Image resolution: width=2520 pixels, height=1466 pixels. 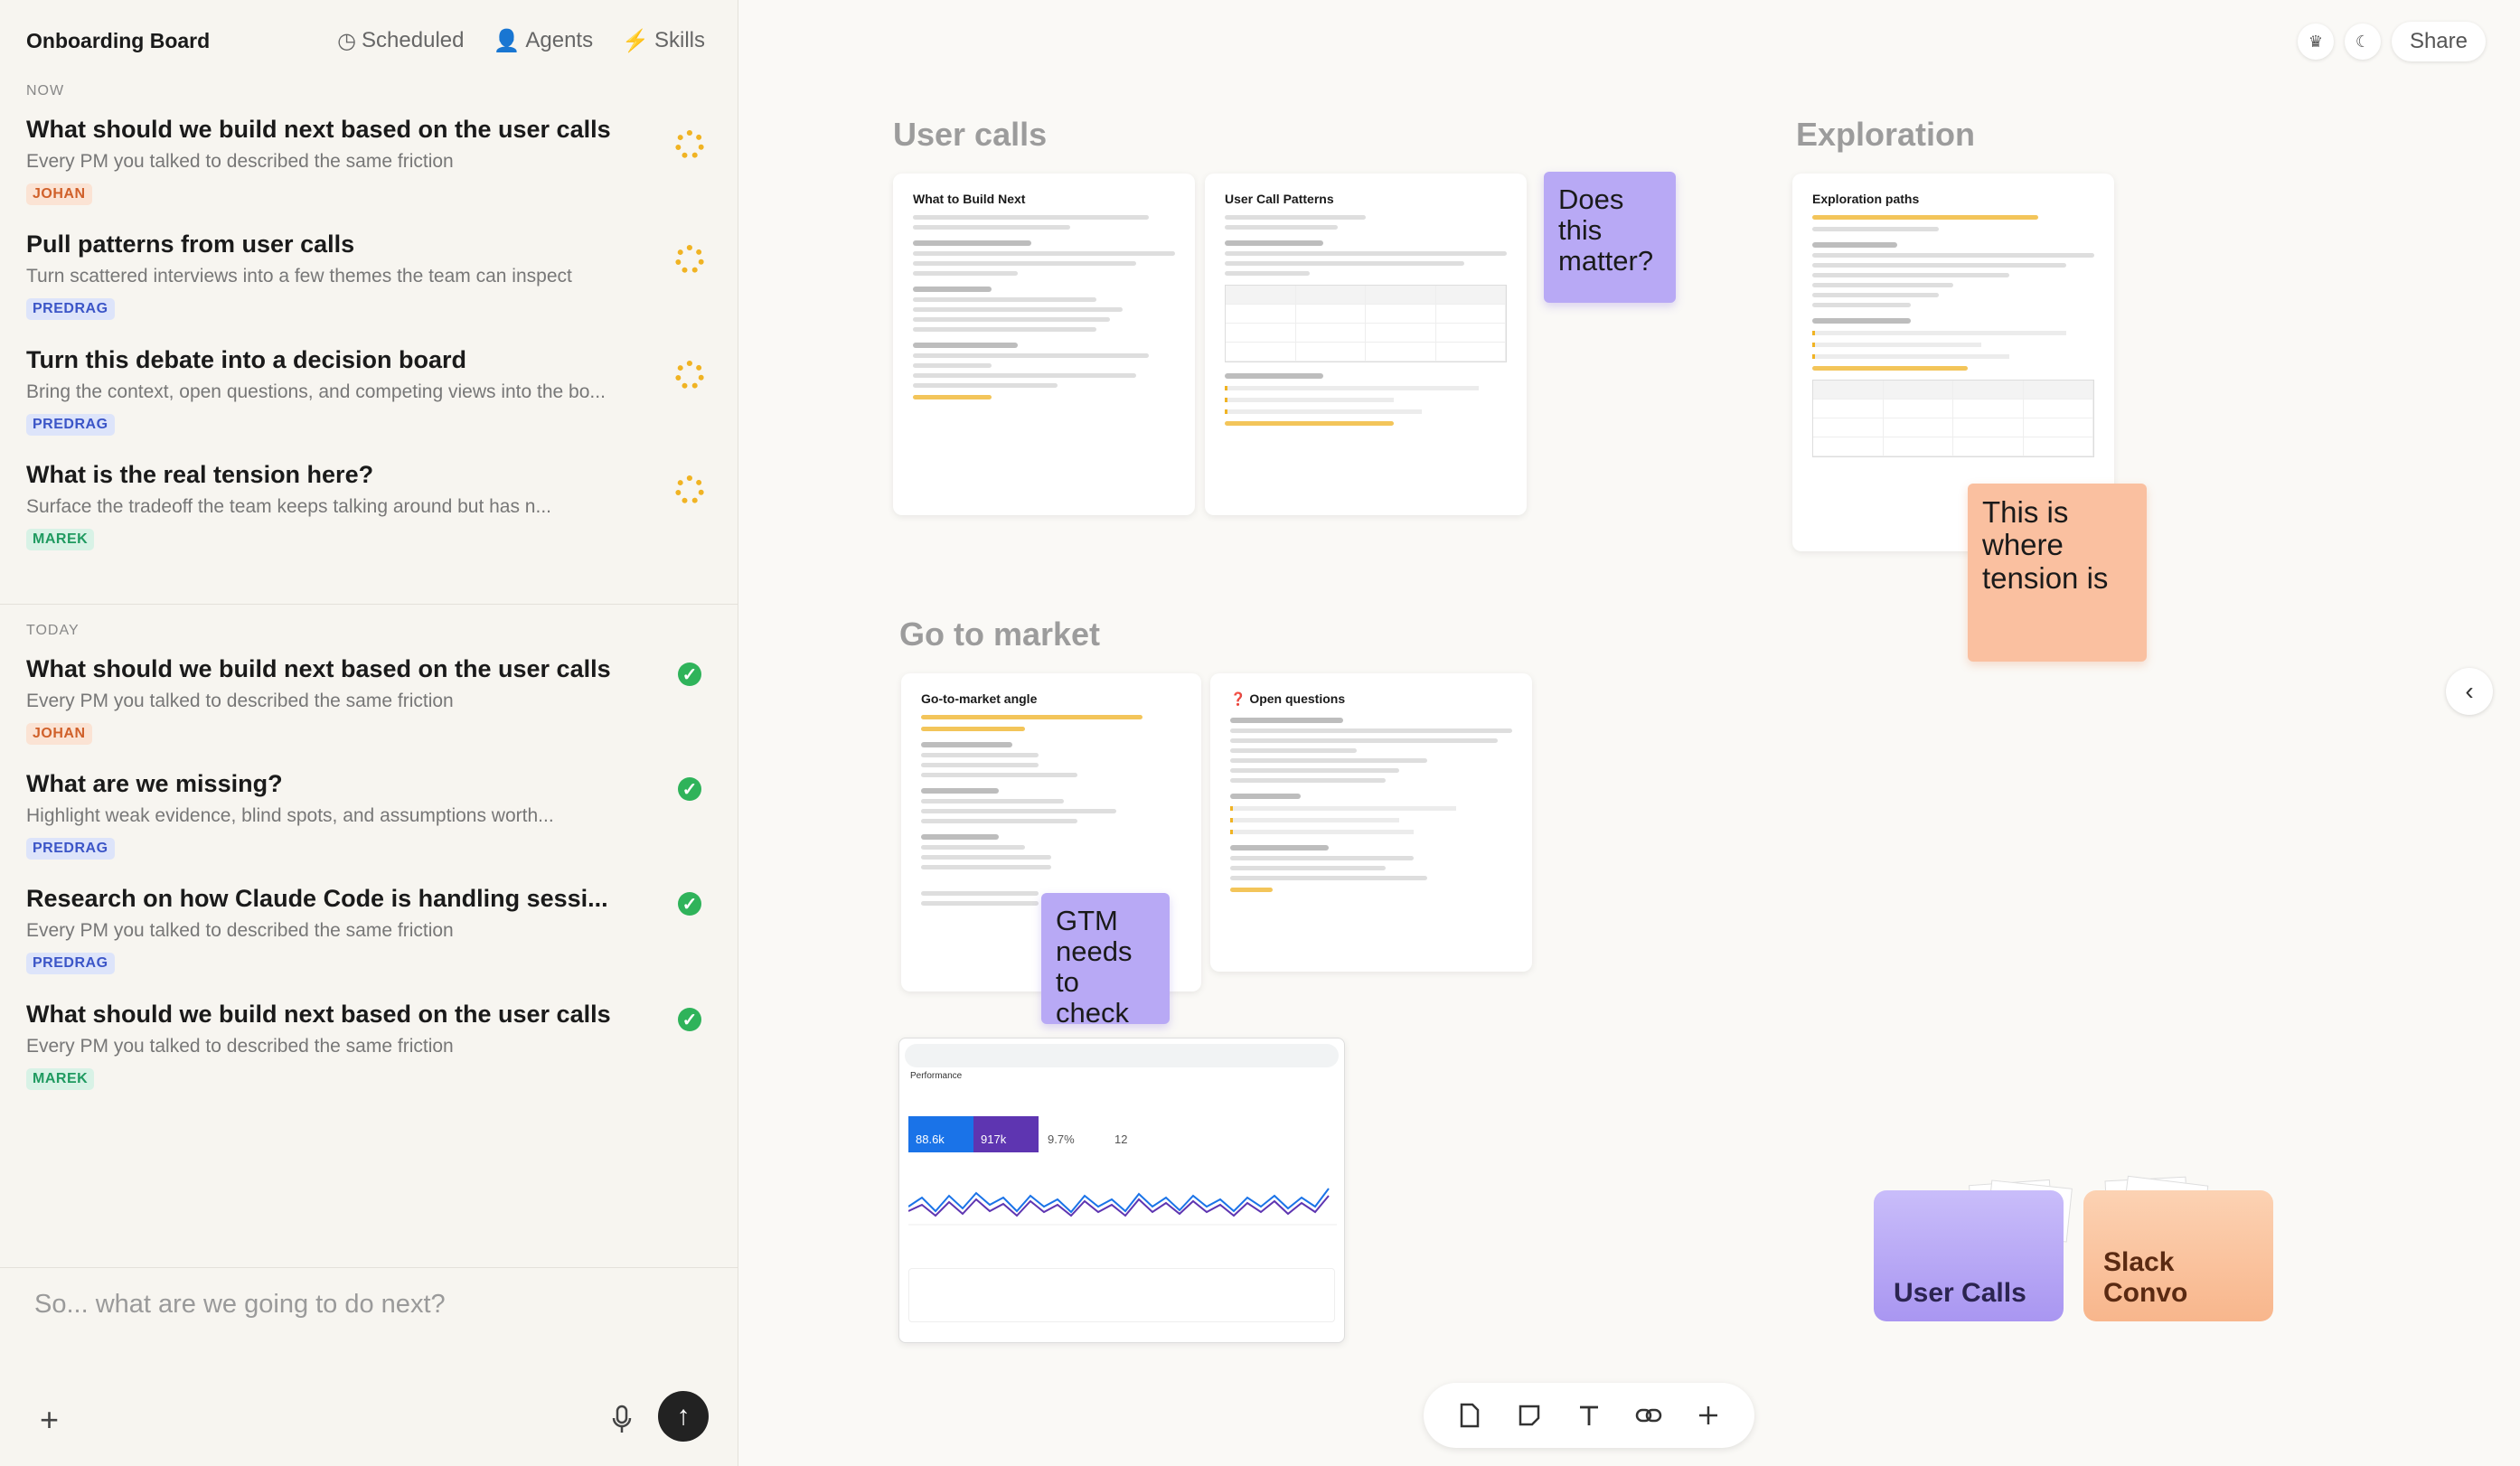 What do you see at coordinates (679, 40) in the screenshot?
I see `nav-skills-label: Skills` at bounding box center [679, 40].